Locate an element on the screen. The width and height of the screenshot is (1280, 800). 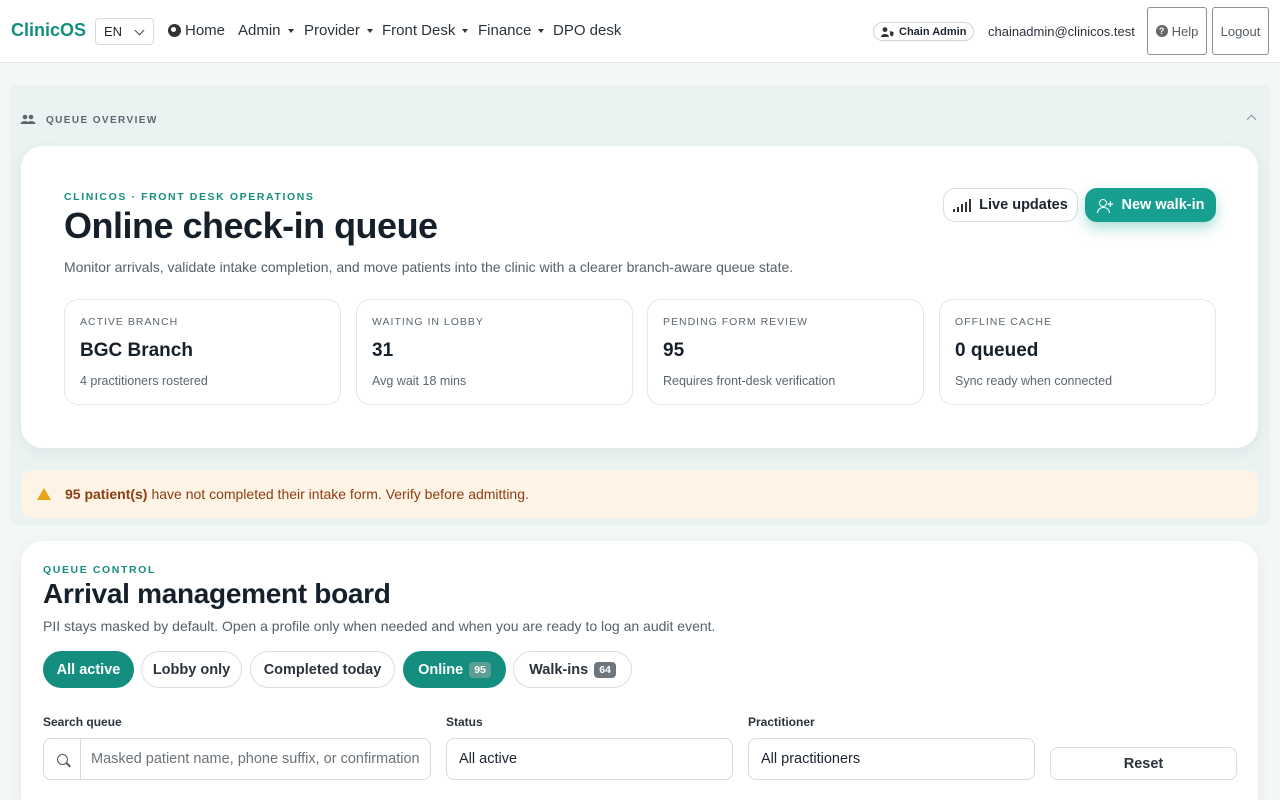
page-title: Online check-in queue is located at coordinates (251, 225).